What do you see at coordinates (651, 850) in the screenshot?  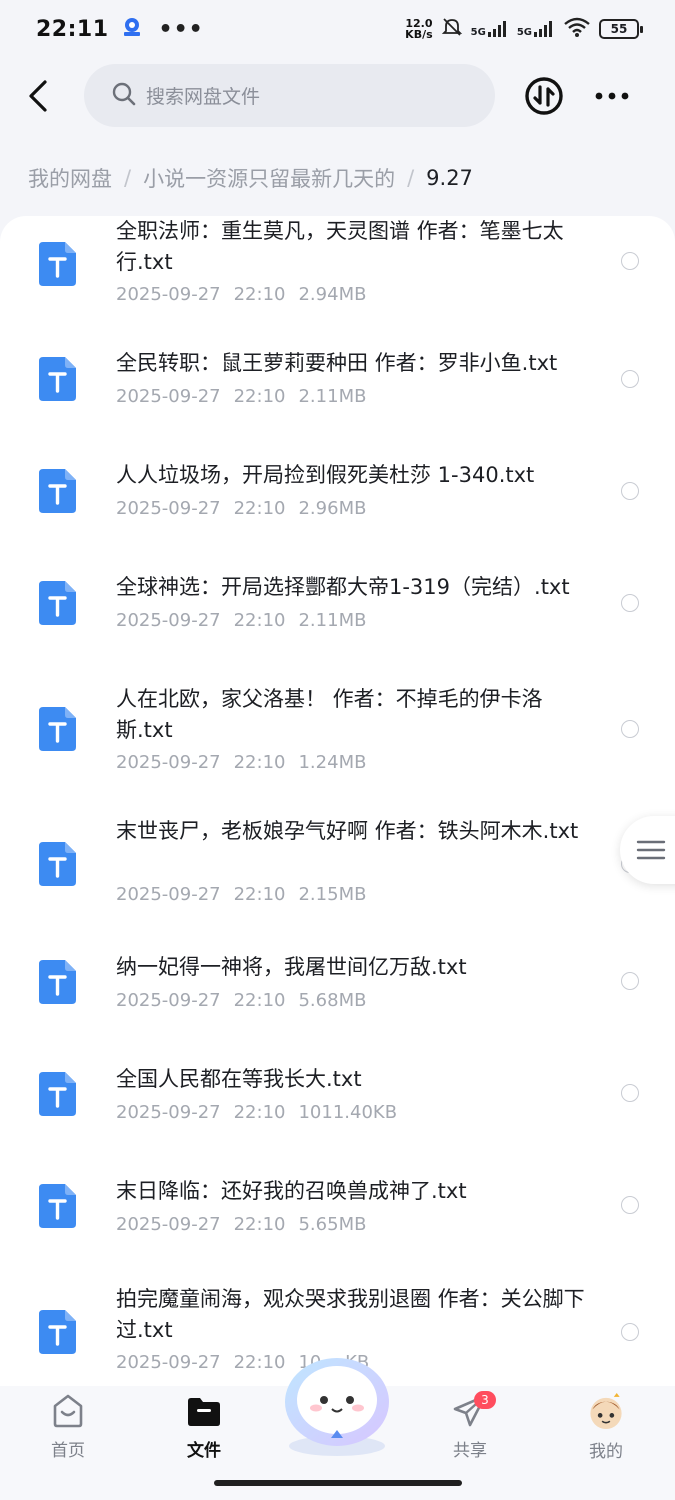 I see `menu-lines-icon` at bounding box center [651, 850].